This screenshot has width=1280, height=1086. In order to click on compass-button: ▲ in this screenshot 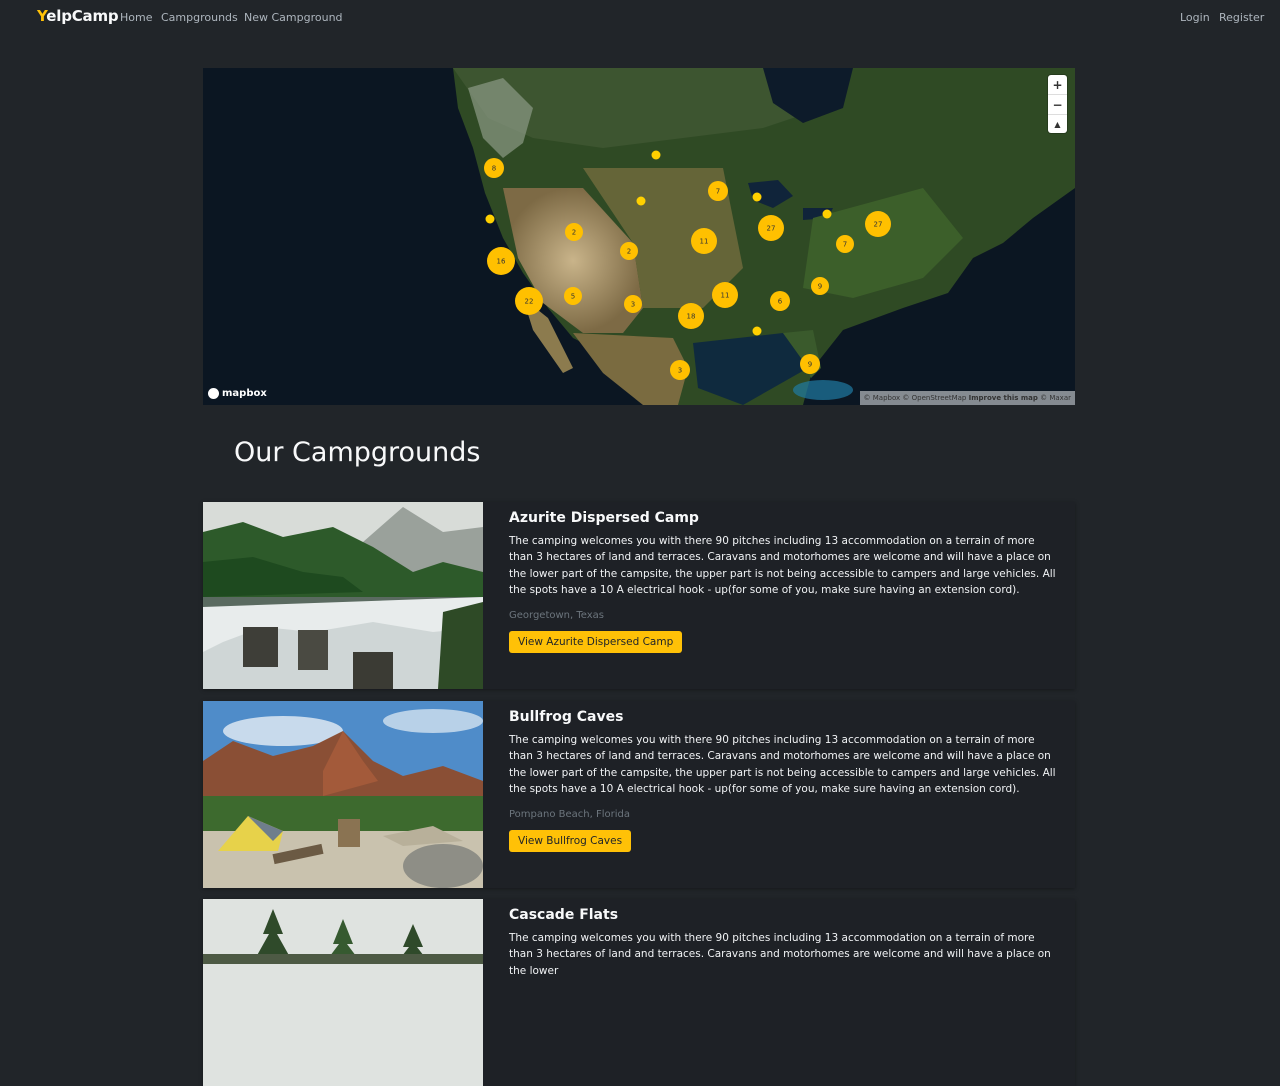, I will do `click(1057, 124)`.